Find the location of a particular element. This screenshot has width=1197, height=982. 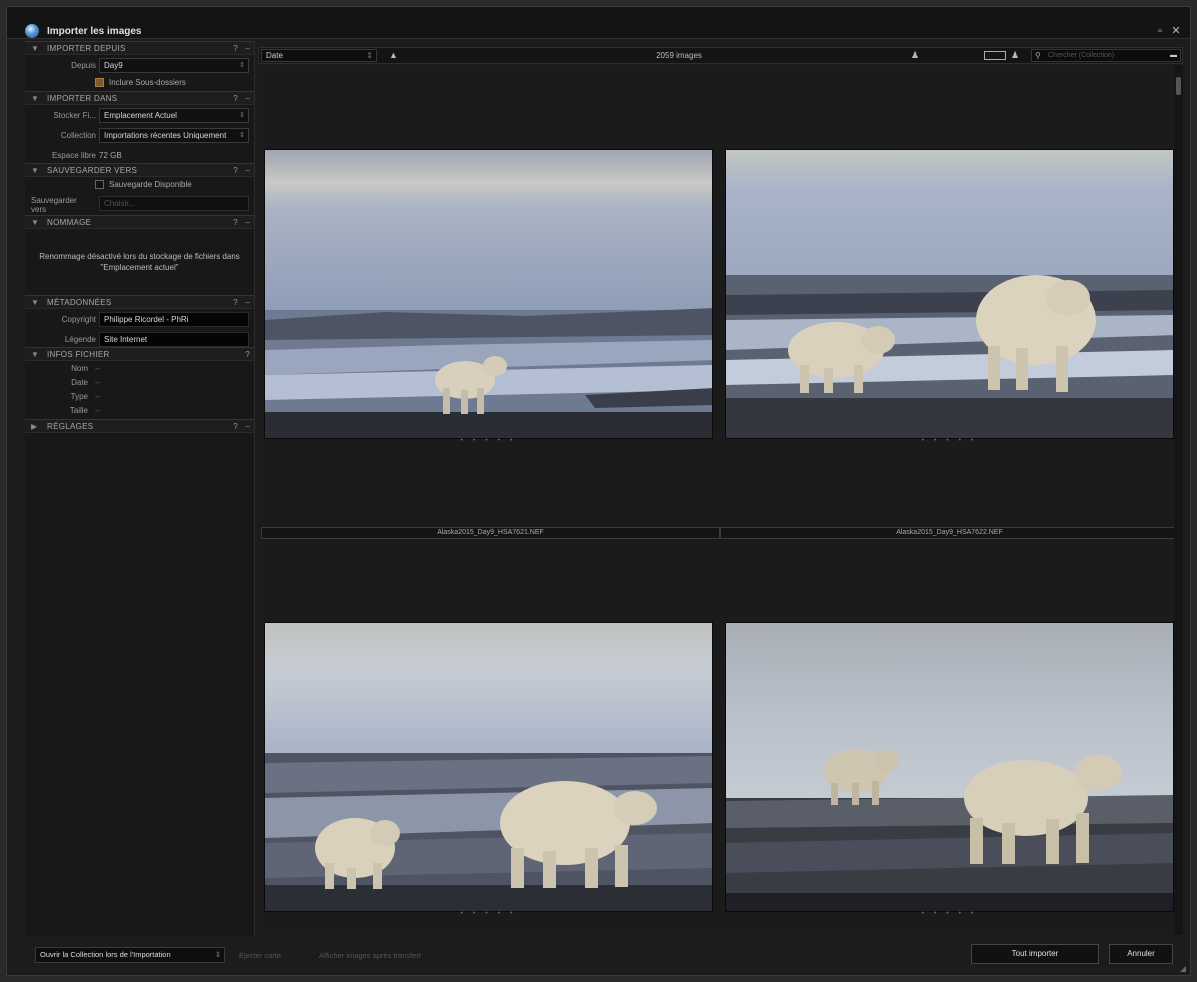

section-title: MÉTADONNÉES is located at coordinates (79, 302).